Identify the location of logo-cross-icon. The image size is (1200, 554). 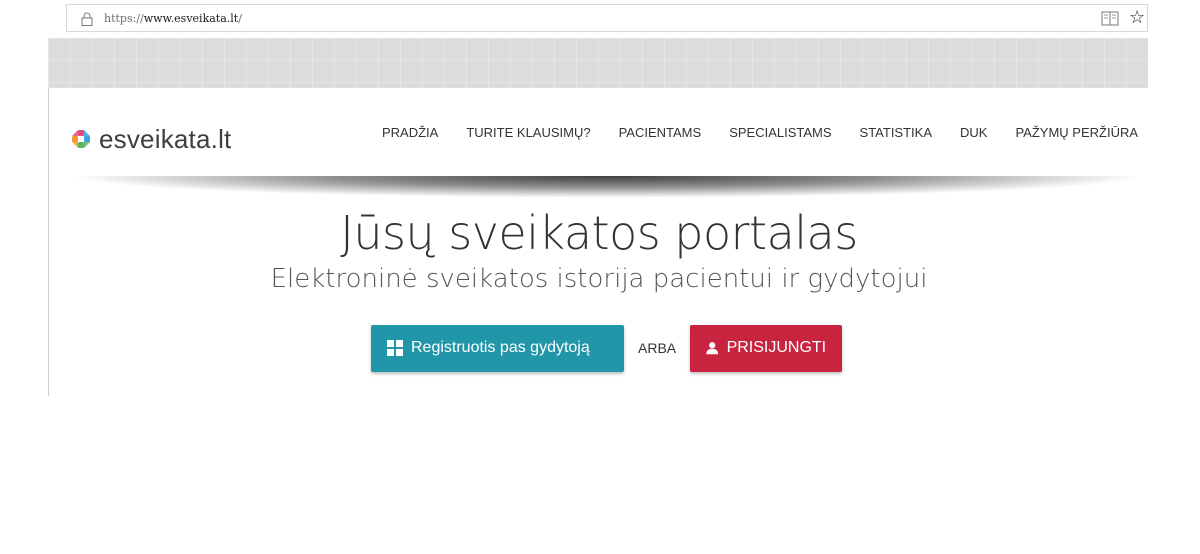
(81, 139).